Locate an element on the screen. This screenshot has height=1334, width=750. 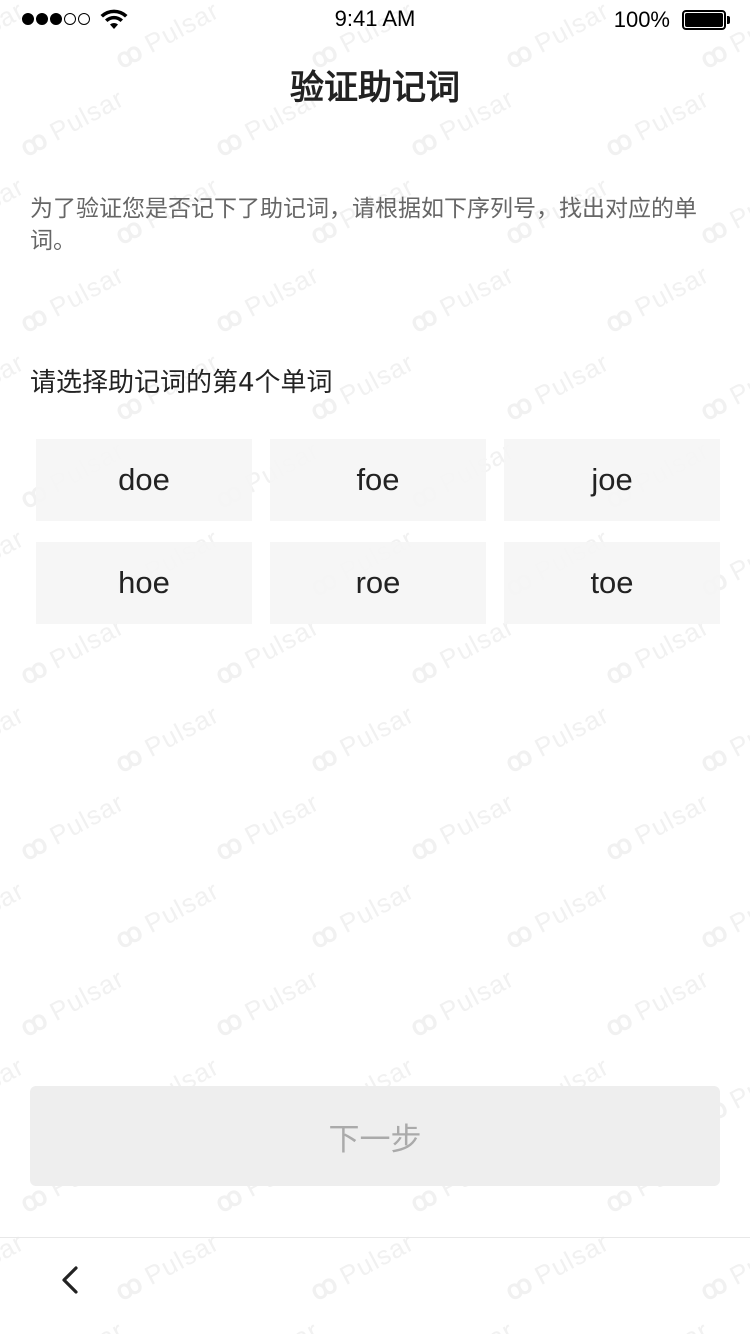
word-option: foe is located at coordinates (378, 480).